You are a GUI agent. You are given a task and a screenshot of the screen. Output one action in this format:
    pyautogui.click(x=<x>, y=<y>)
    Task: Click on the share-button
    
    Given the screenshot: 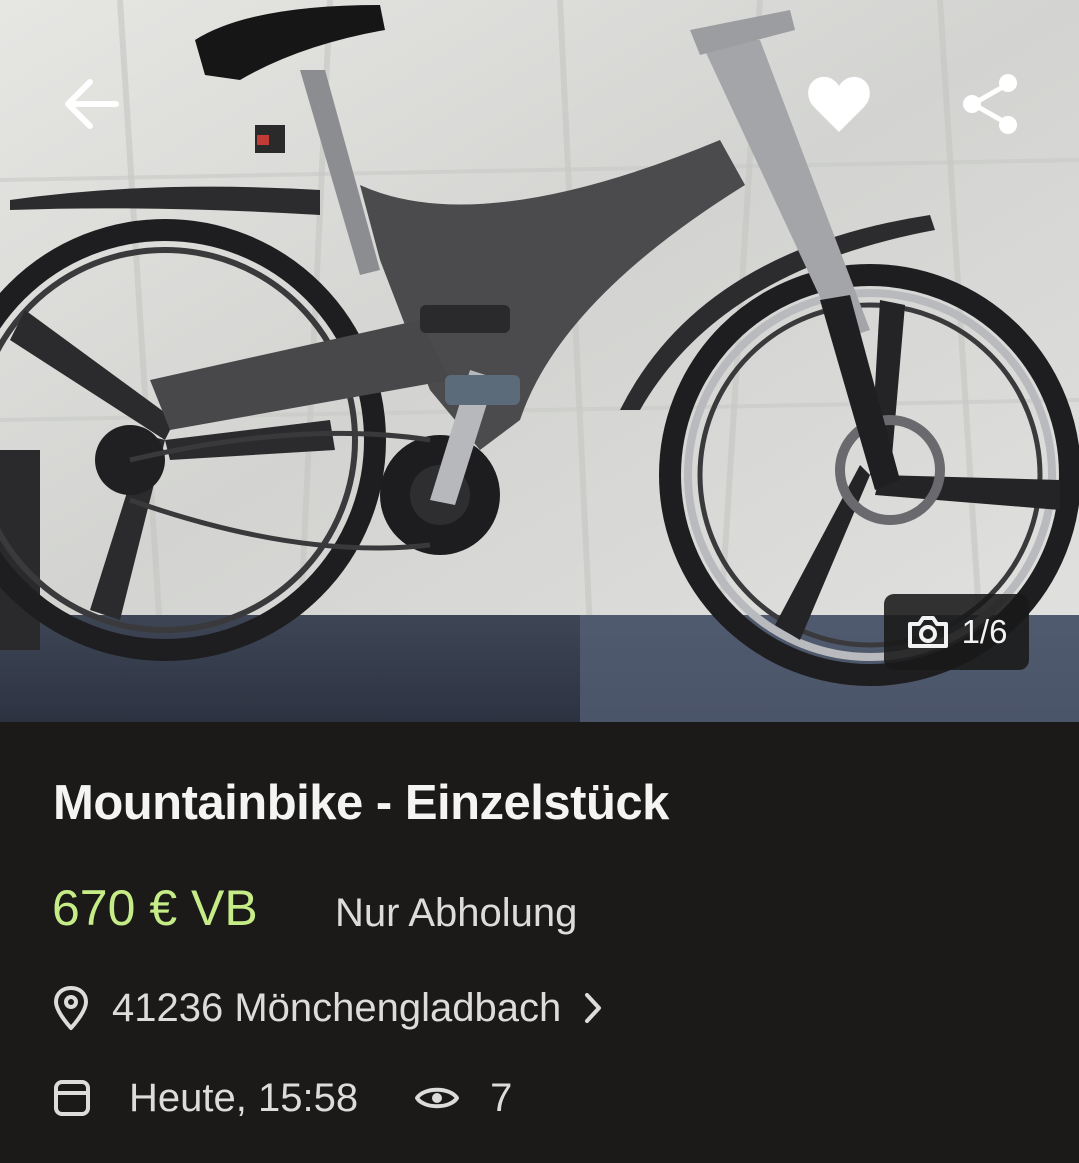 What is the action you would take?
    pyautogui.click(x=991, y=104)
    